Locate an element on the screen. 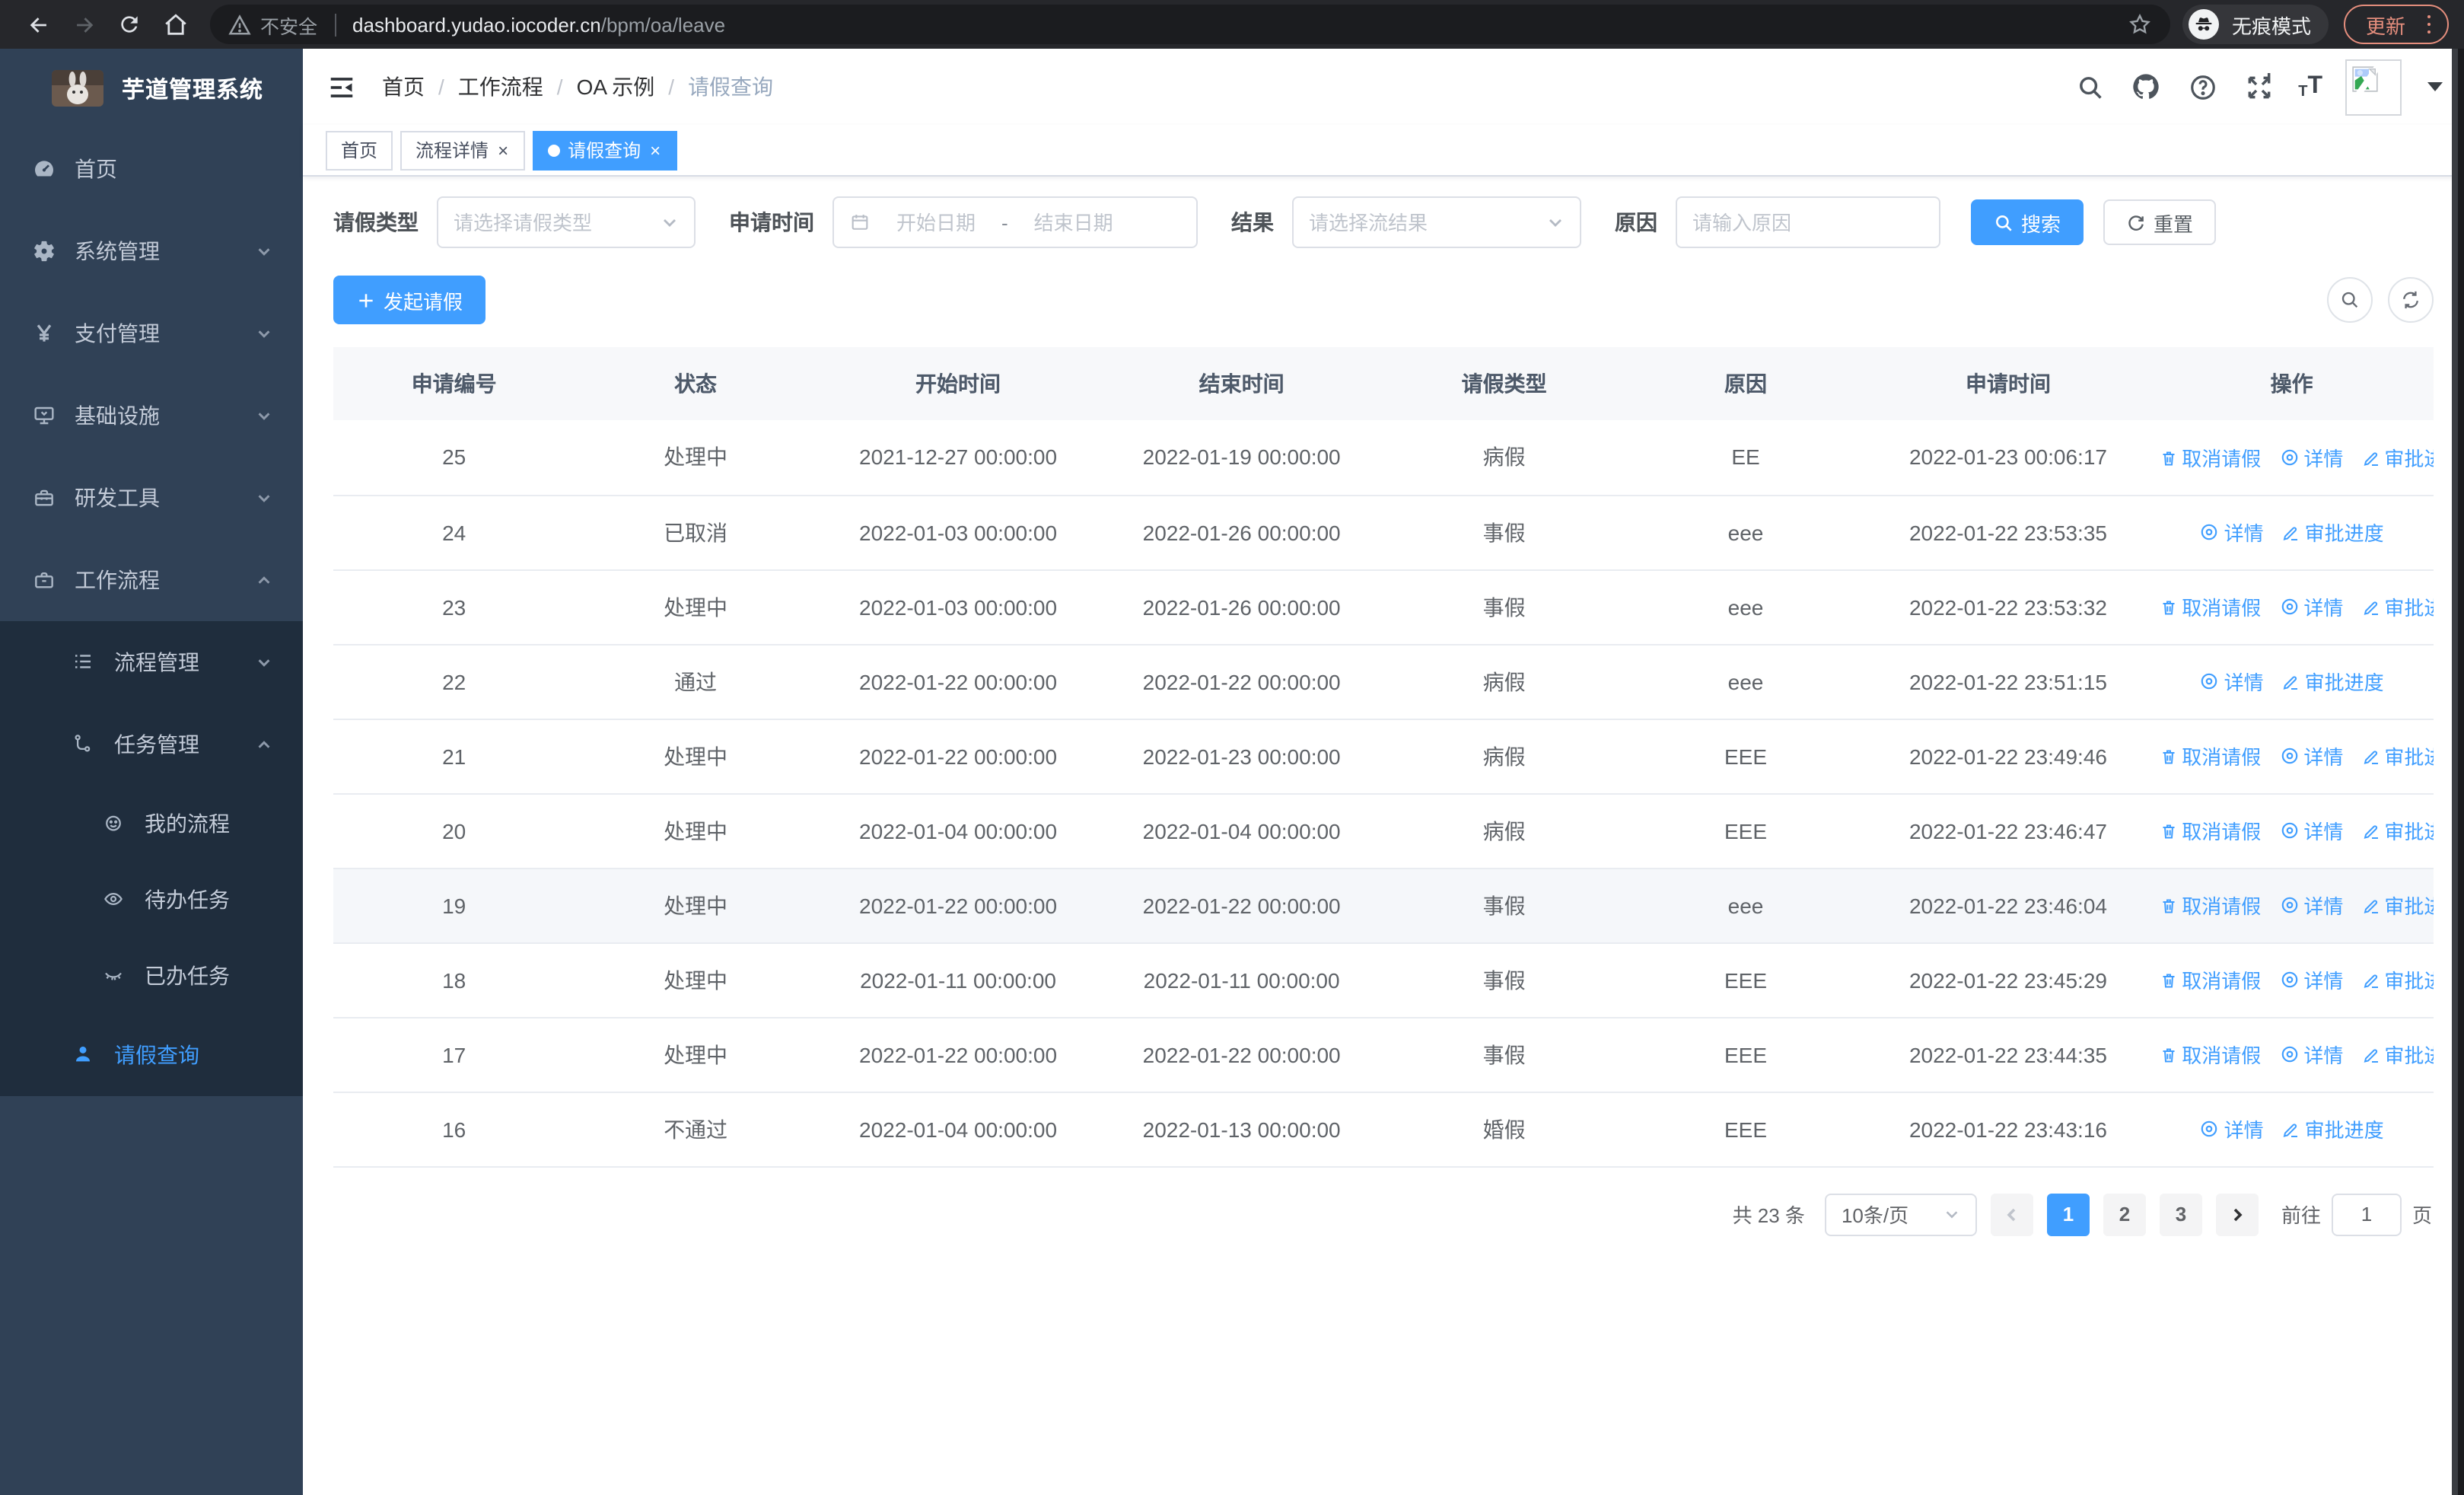  app-logo: 芋道管理系统 is located at coordinates (151, 89).